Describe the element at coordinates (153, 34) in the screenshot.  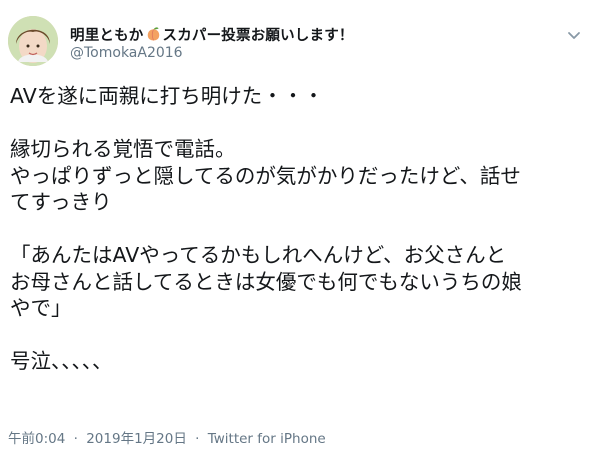
I see `peach-emoji-icon` at that location.